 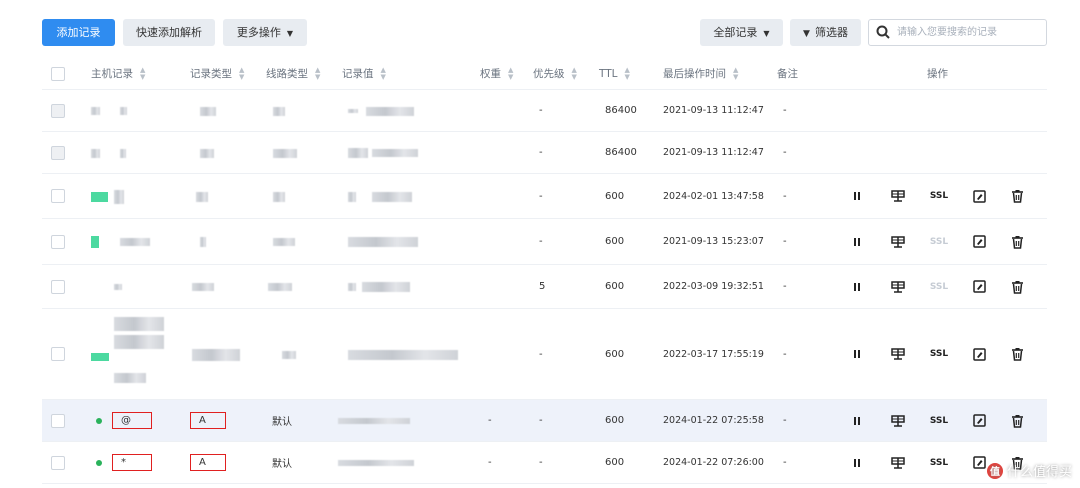 What do you see at coordinates (713, 286) in the screenshot?
I see `updated-value: 2022-03-09 19:32:51` at bounding box center [713, 286].